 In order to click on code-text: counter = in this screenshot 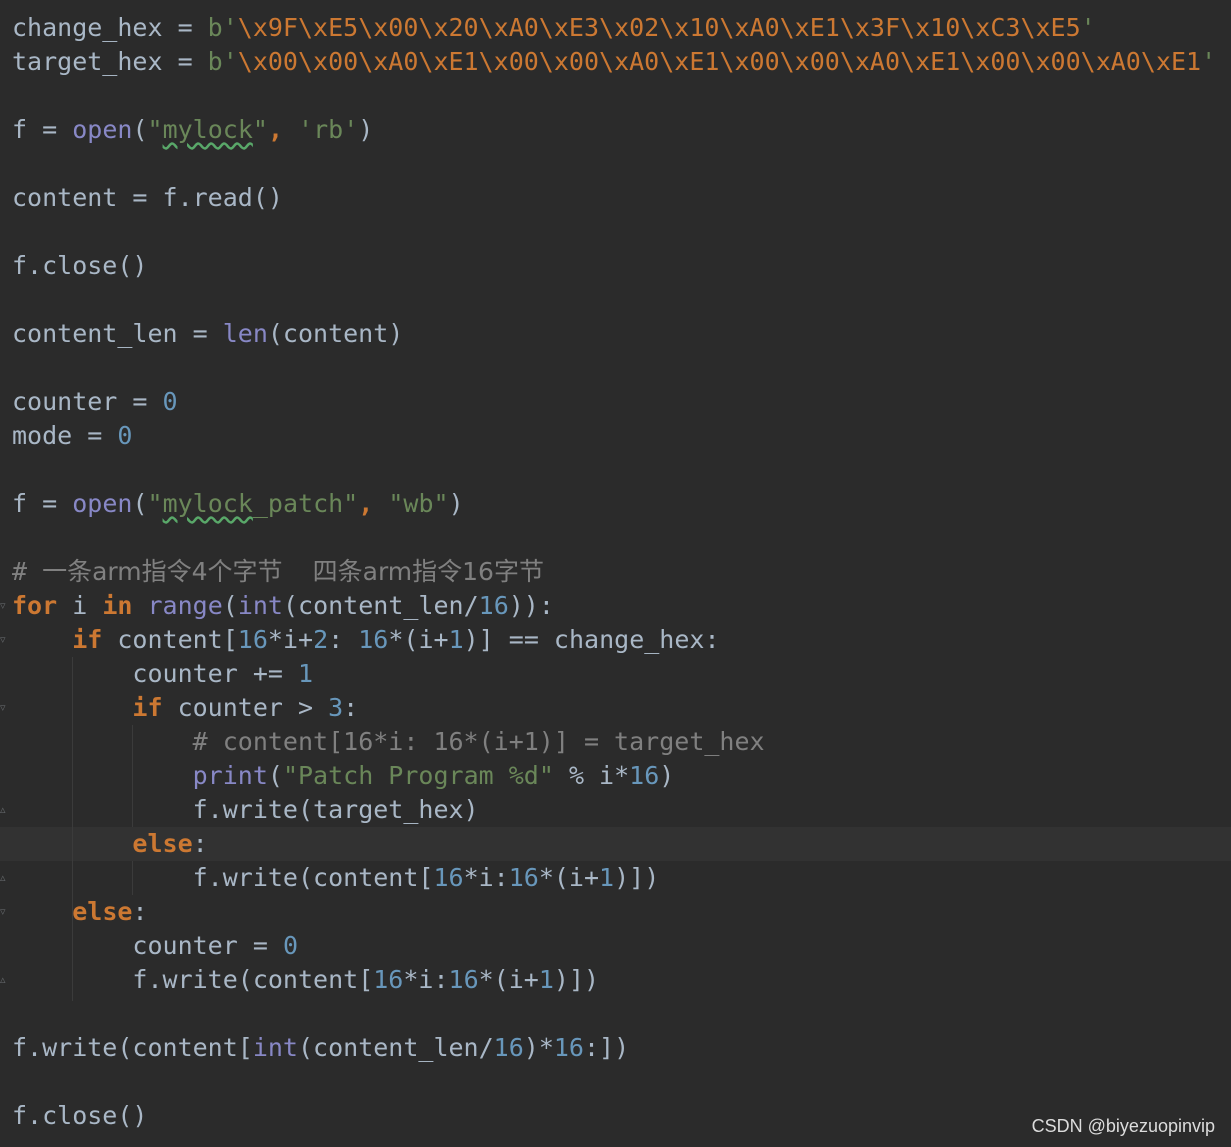, I will do `click(87, 401)`.